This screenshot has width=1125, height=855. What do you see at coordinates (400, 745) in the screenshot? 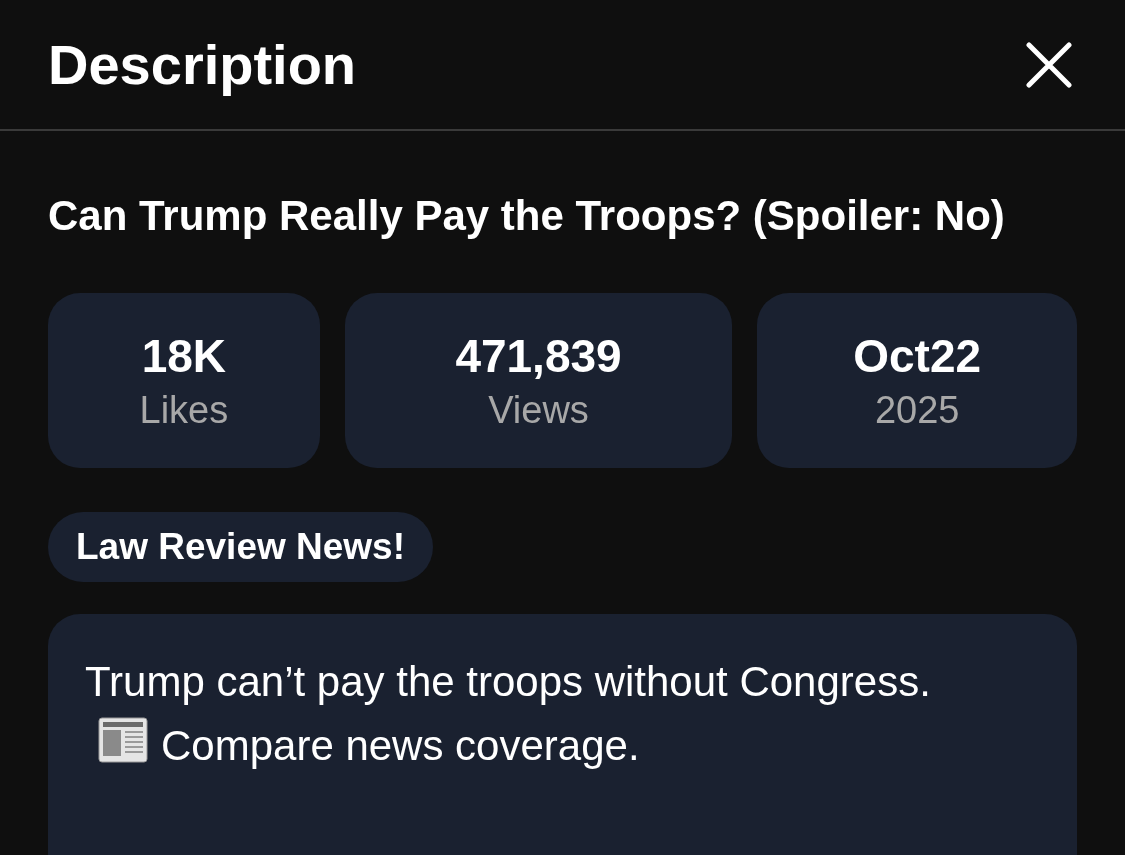
I see `description-text: Compare news coverage.` at bounding box center [400, 745].